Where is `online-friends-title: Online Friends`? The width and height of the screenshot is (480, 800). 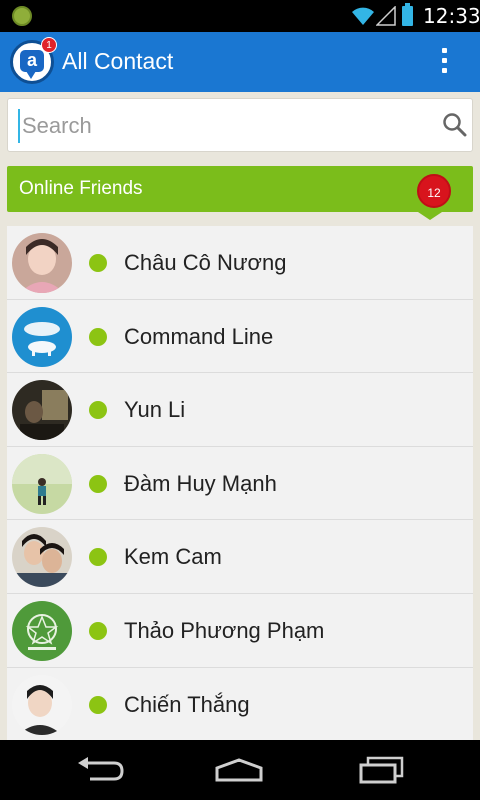 online-friends-title: Online Friends is located at coordinates (81, 188).